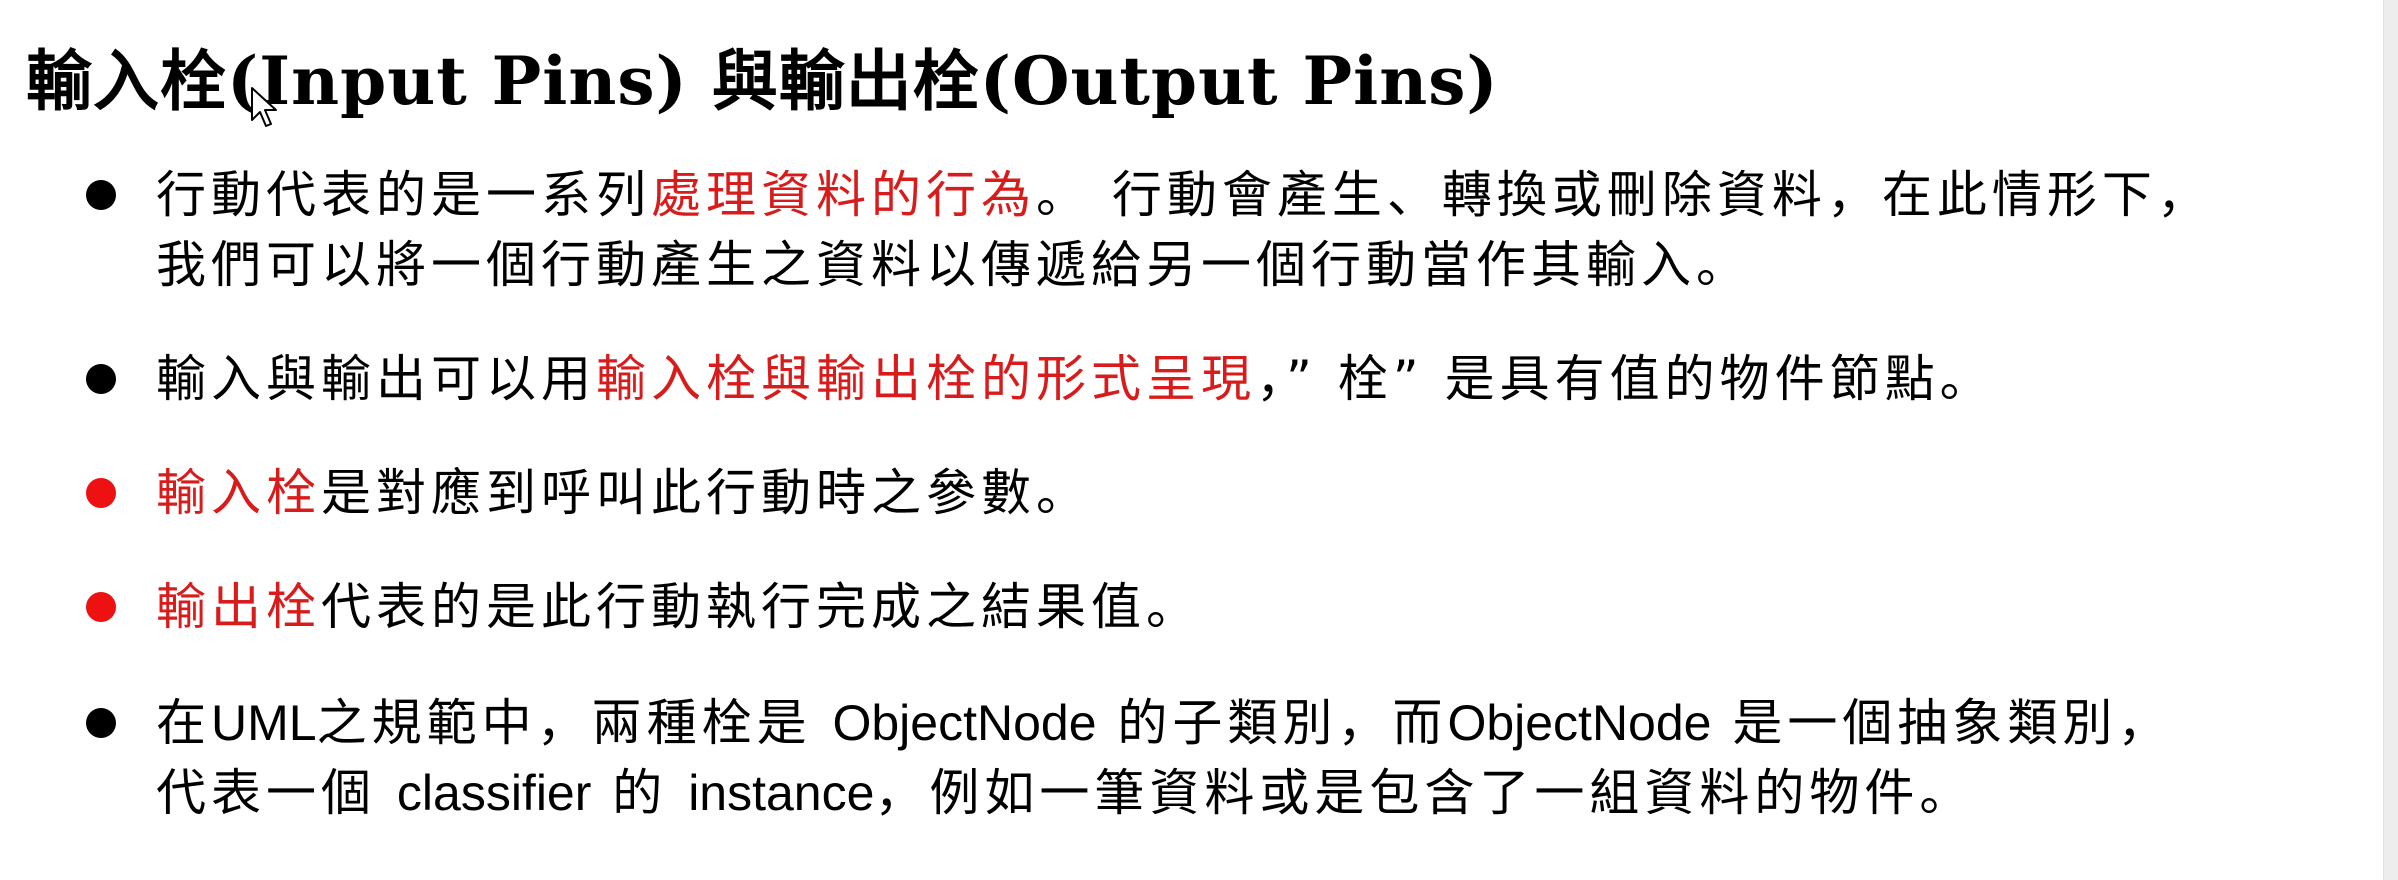 The image size is (2398, 880). Describe the element at coordinates (1625, 379) in the screenshot. I see `bullet-2-text-b: ，” 栓” 是具有值的物件節點。` at that location.